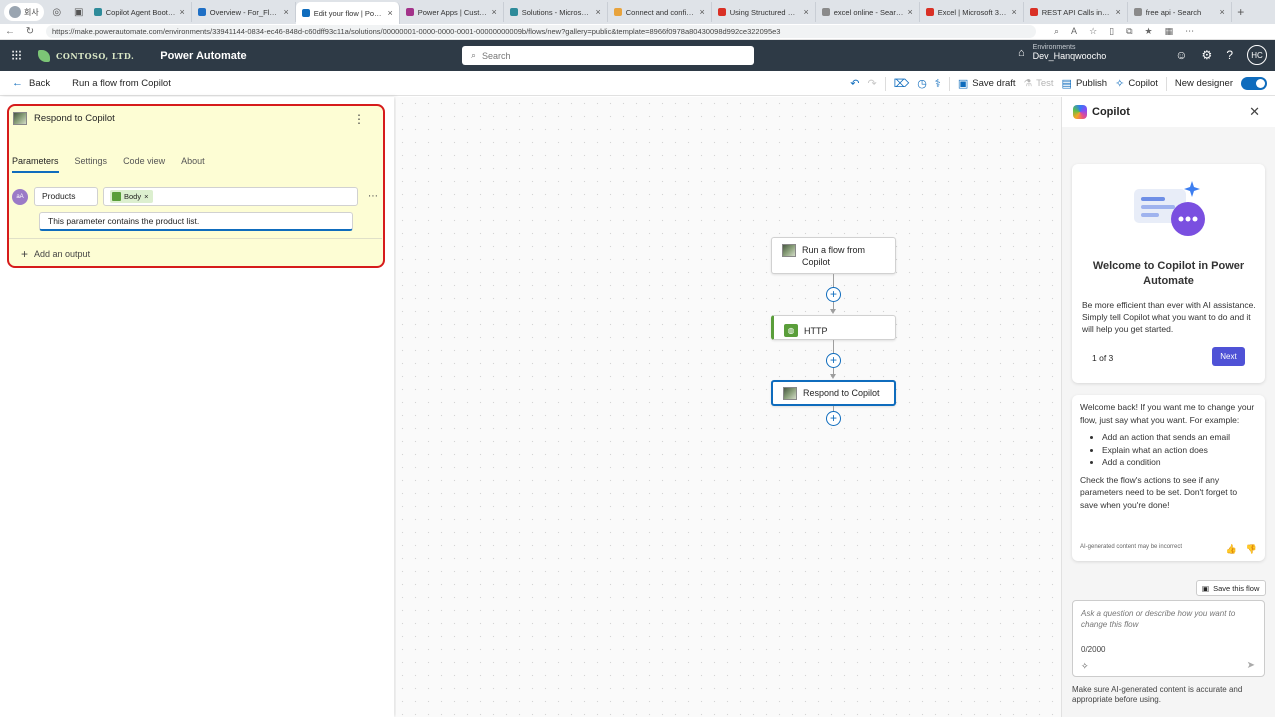  What do you see at coordinates (373, 196) in the screenshot?
I see `parameter-more-icon: ⋯` at bounding box center [373, 196].